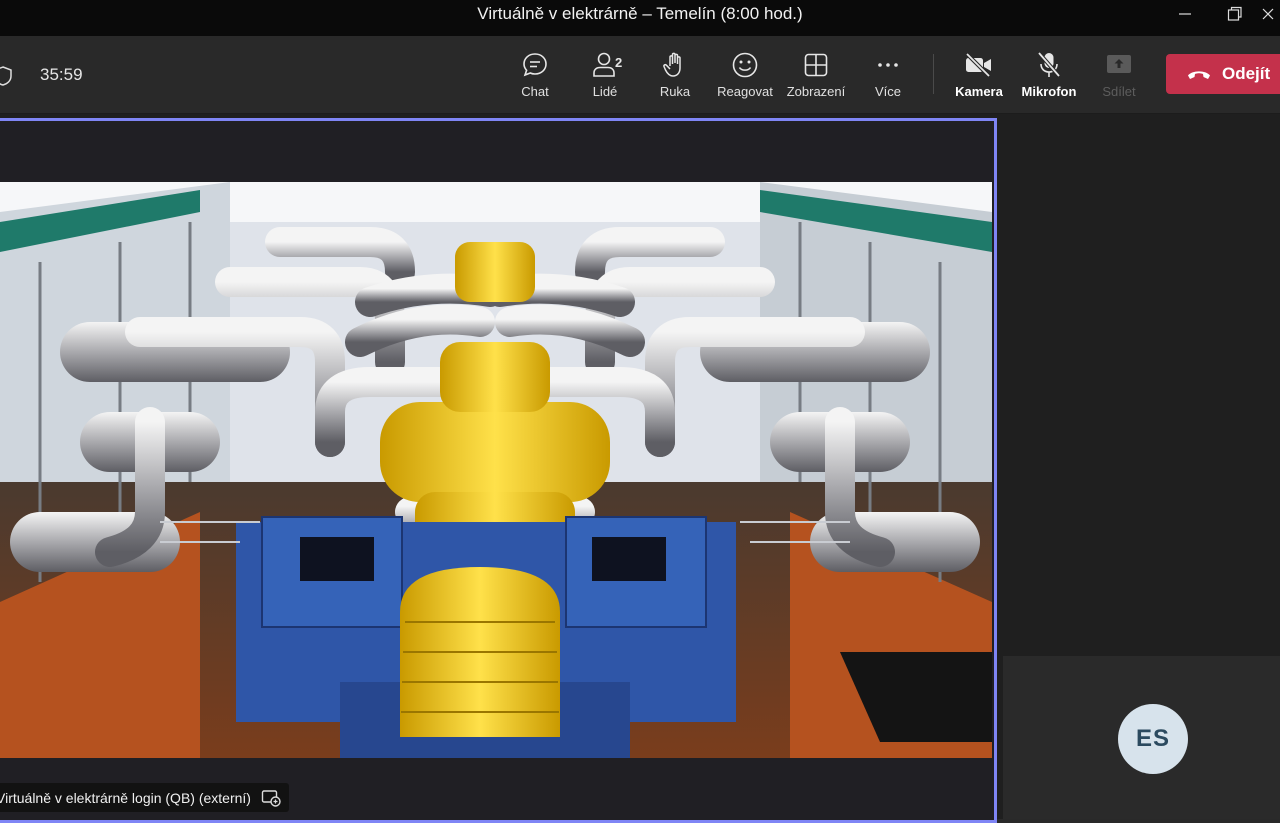 The width and height of the screenshot is (1280, 823). I want to click on more-label: Více, so click(887, 91).